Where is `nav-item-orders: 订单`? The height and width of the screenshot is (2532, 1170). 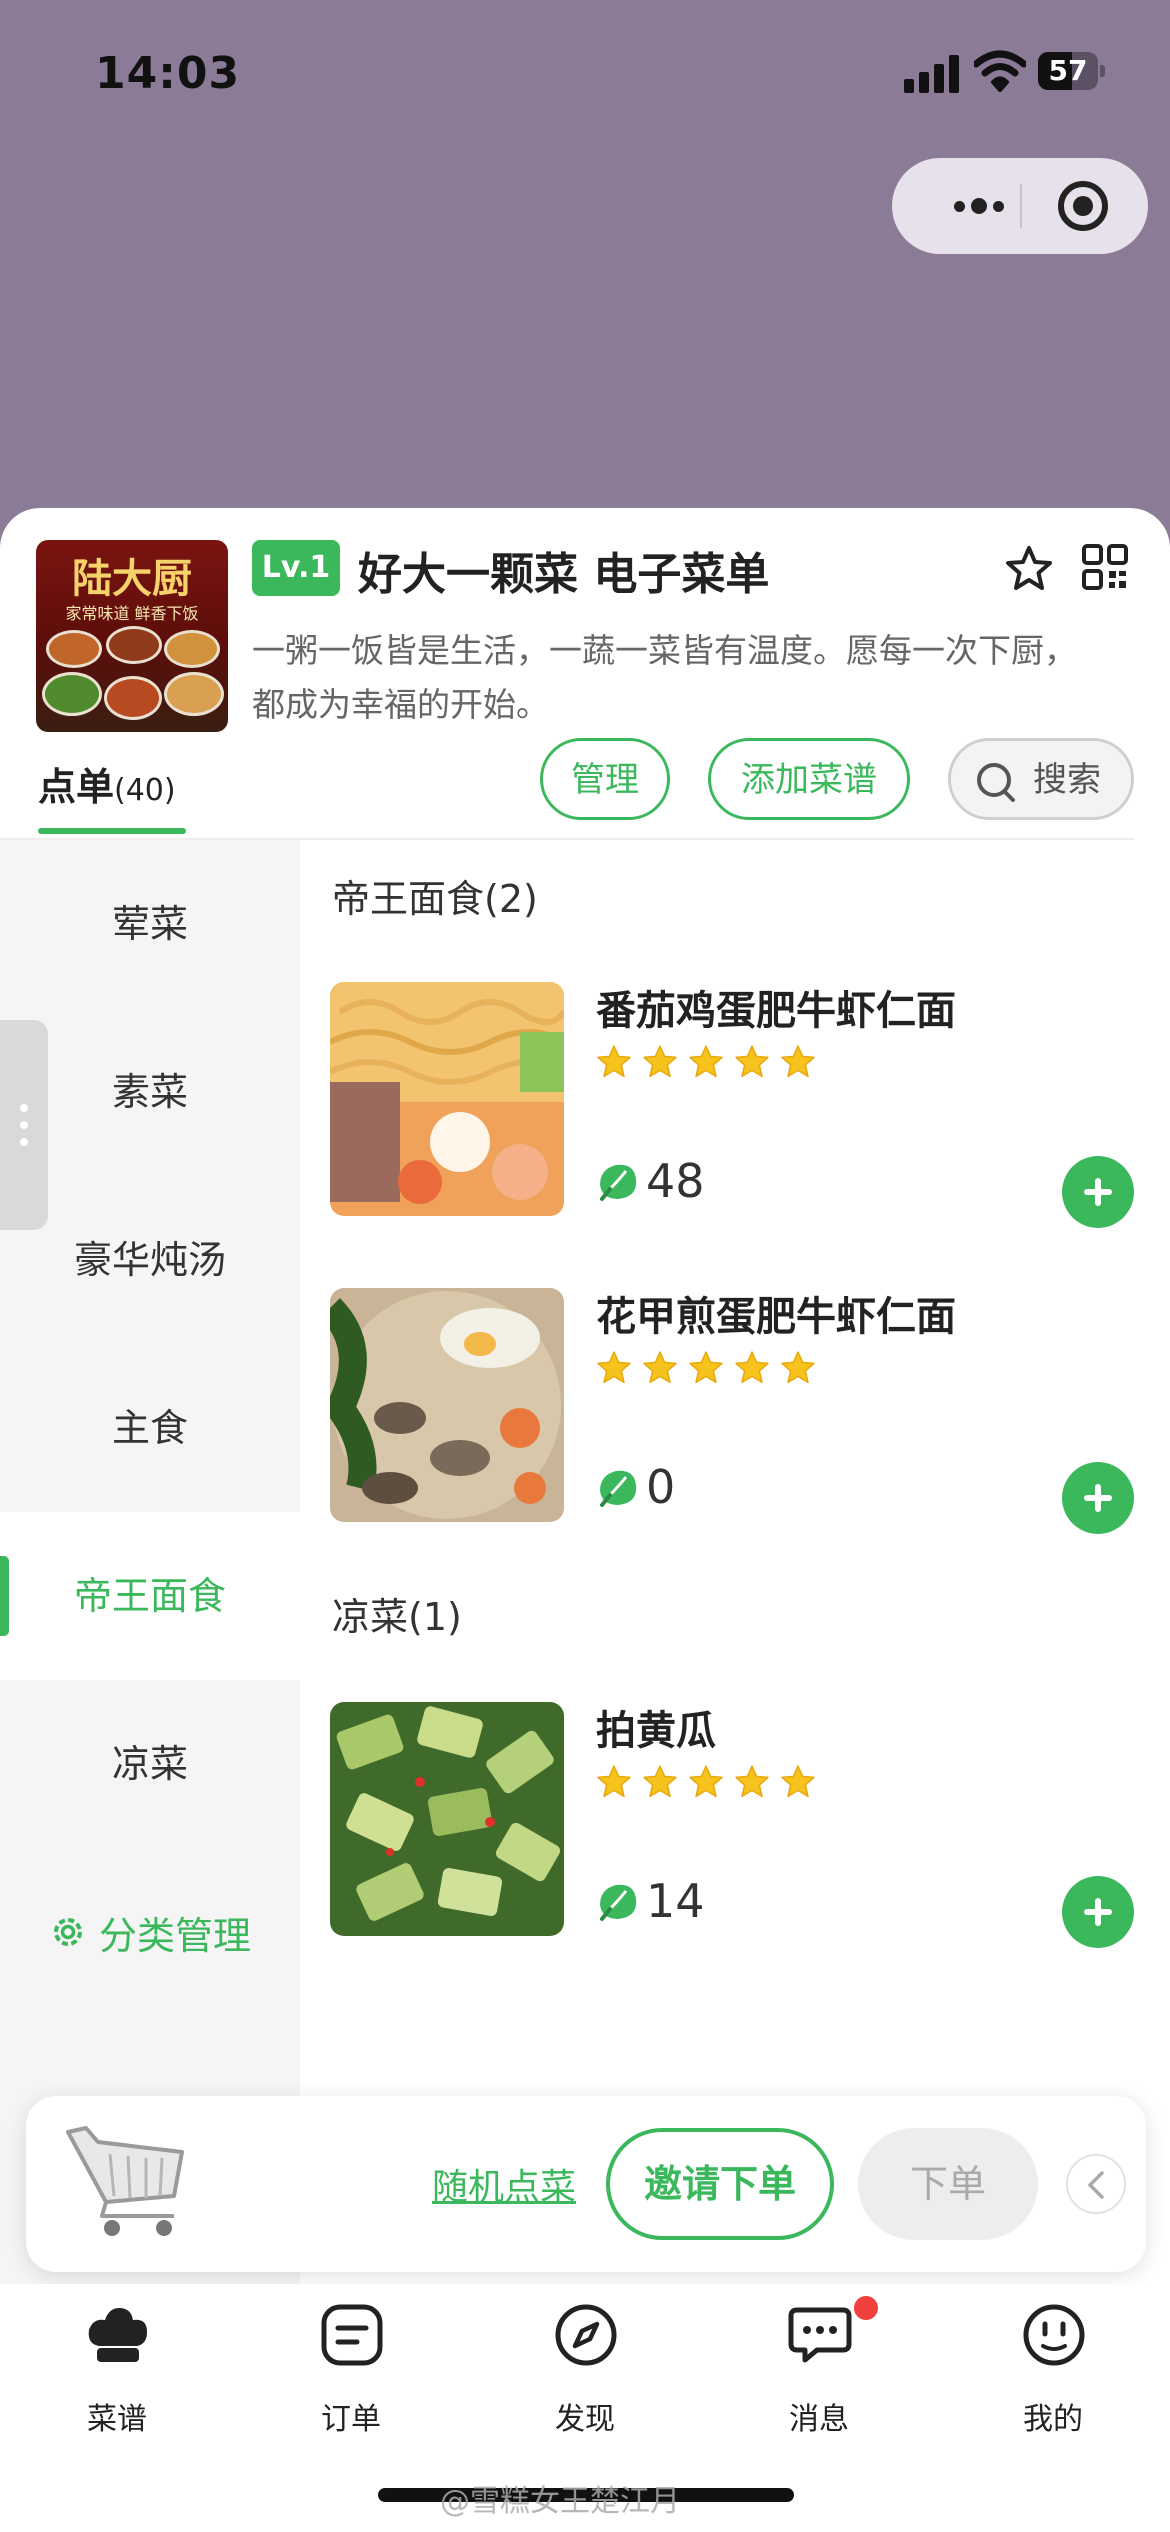
nav-item-orders: 订单 is located at coordinates (351, 2372).